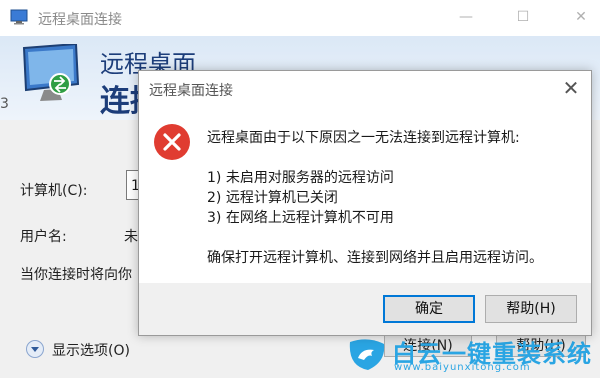 This screenshot has width=600, height=378. What do you see at coordinates (363, 138) in the screenshot?
I see `error-message: 远程桌面由于以下原因之一无法连接到远程计算机:` at bounding box center [363, 138].